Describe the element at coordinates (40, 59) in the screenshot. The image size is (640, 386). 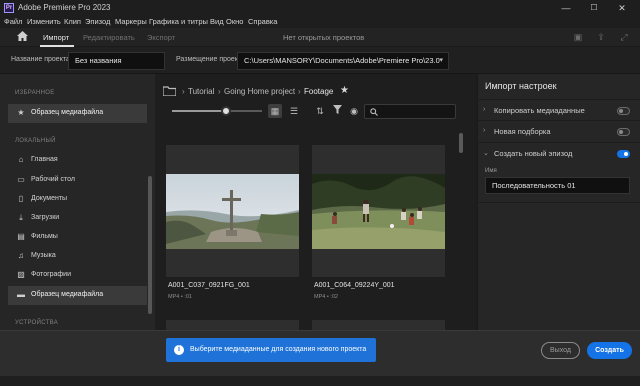
I see `project-name-label: Название проекта` at that location.